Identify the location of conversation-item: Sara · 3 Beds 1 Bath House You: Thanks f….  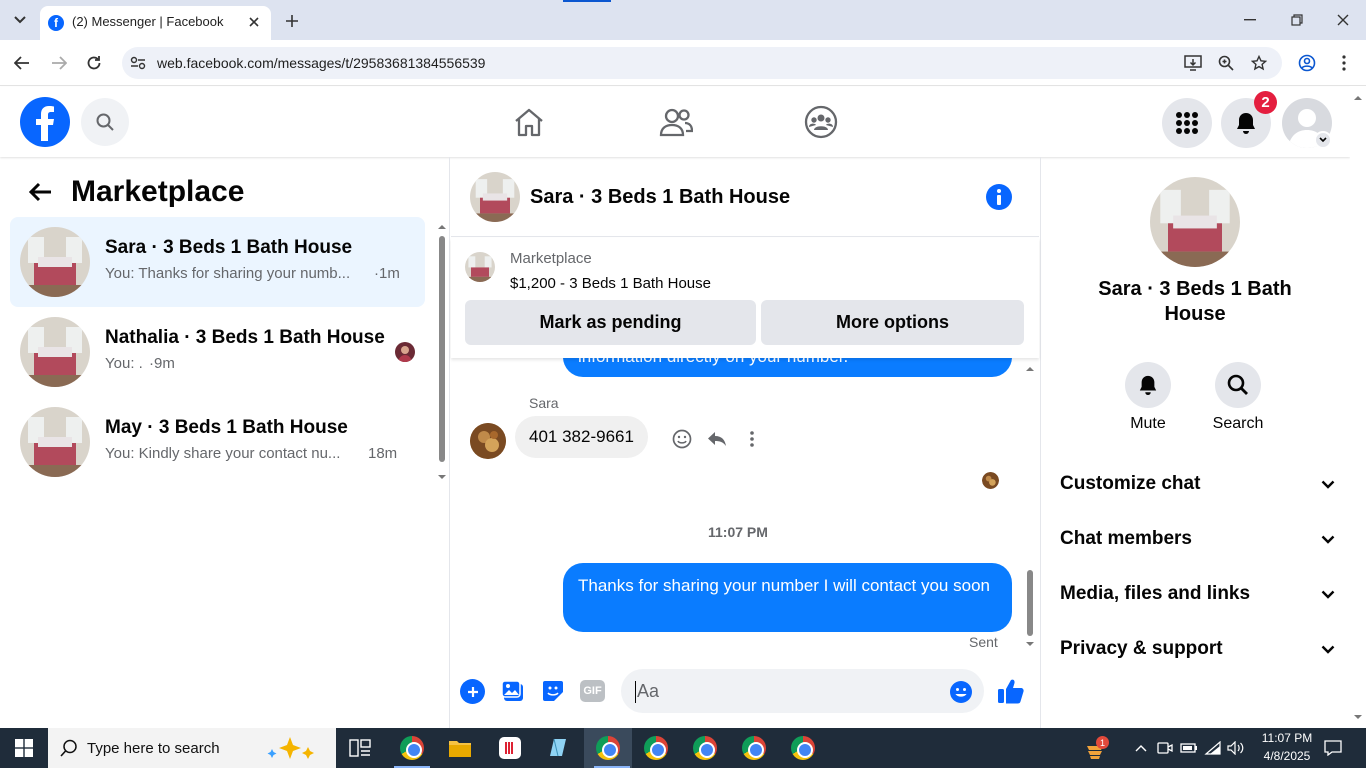
(217, 262).